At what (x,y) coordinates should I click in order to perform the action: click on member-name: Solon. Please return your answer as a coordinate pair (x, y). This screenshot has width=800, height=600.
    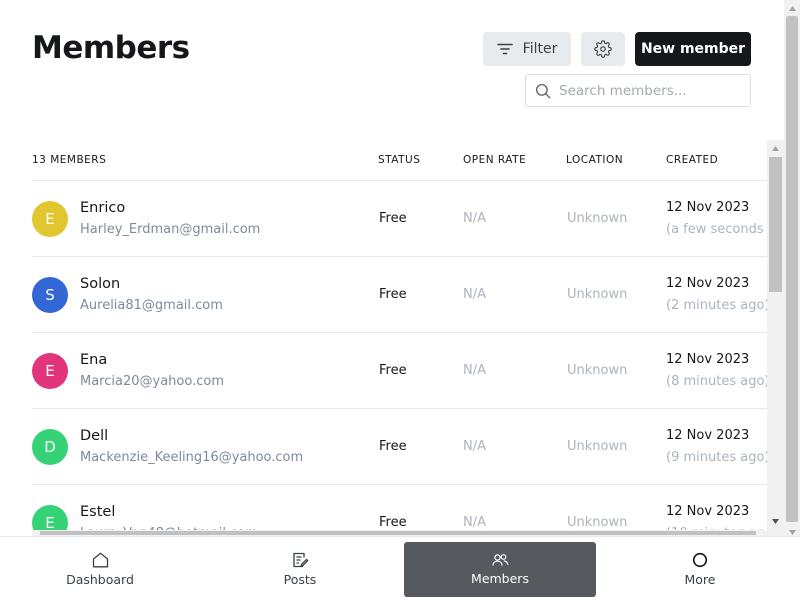
    Looking at the image, I should click on (100, 284).